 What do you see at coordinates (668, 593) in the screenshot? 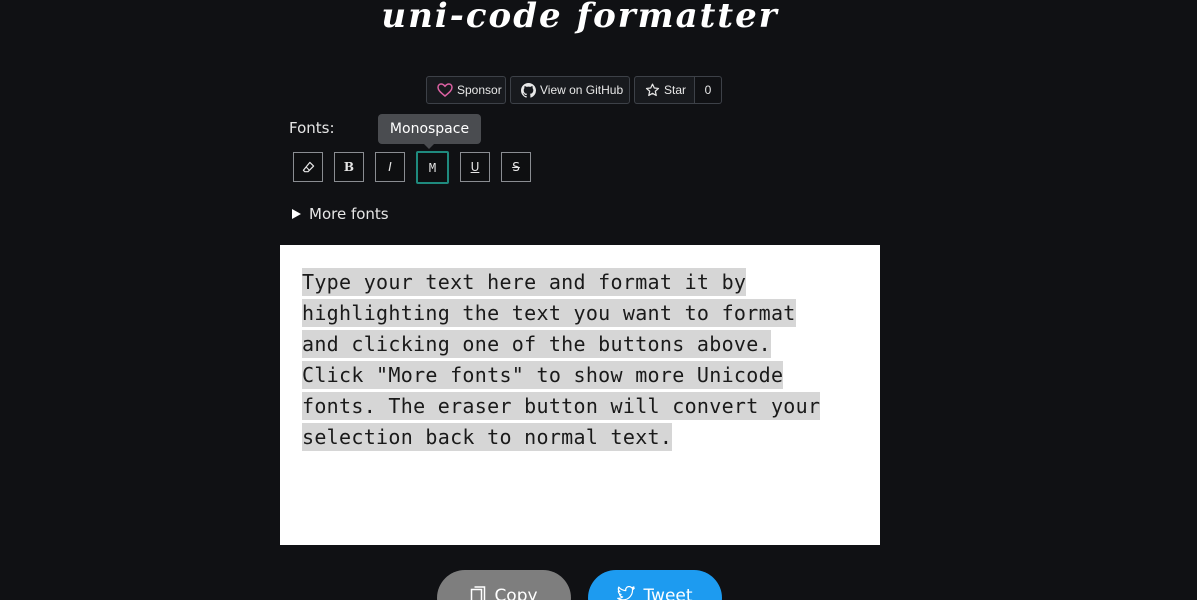
I see `tweet-label: Tweet` at bounding box center [668, 593].